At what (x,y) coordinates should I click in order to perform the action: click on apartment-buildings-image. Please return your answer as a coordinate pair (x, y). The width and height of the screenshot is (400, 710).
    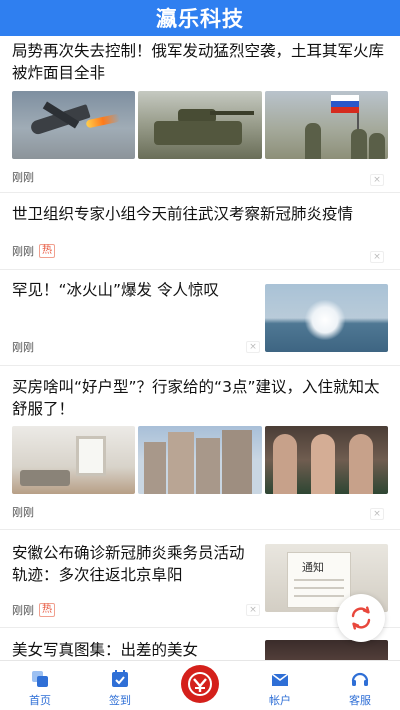
    Looking at the image, I should click on (200, 460).